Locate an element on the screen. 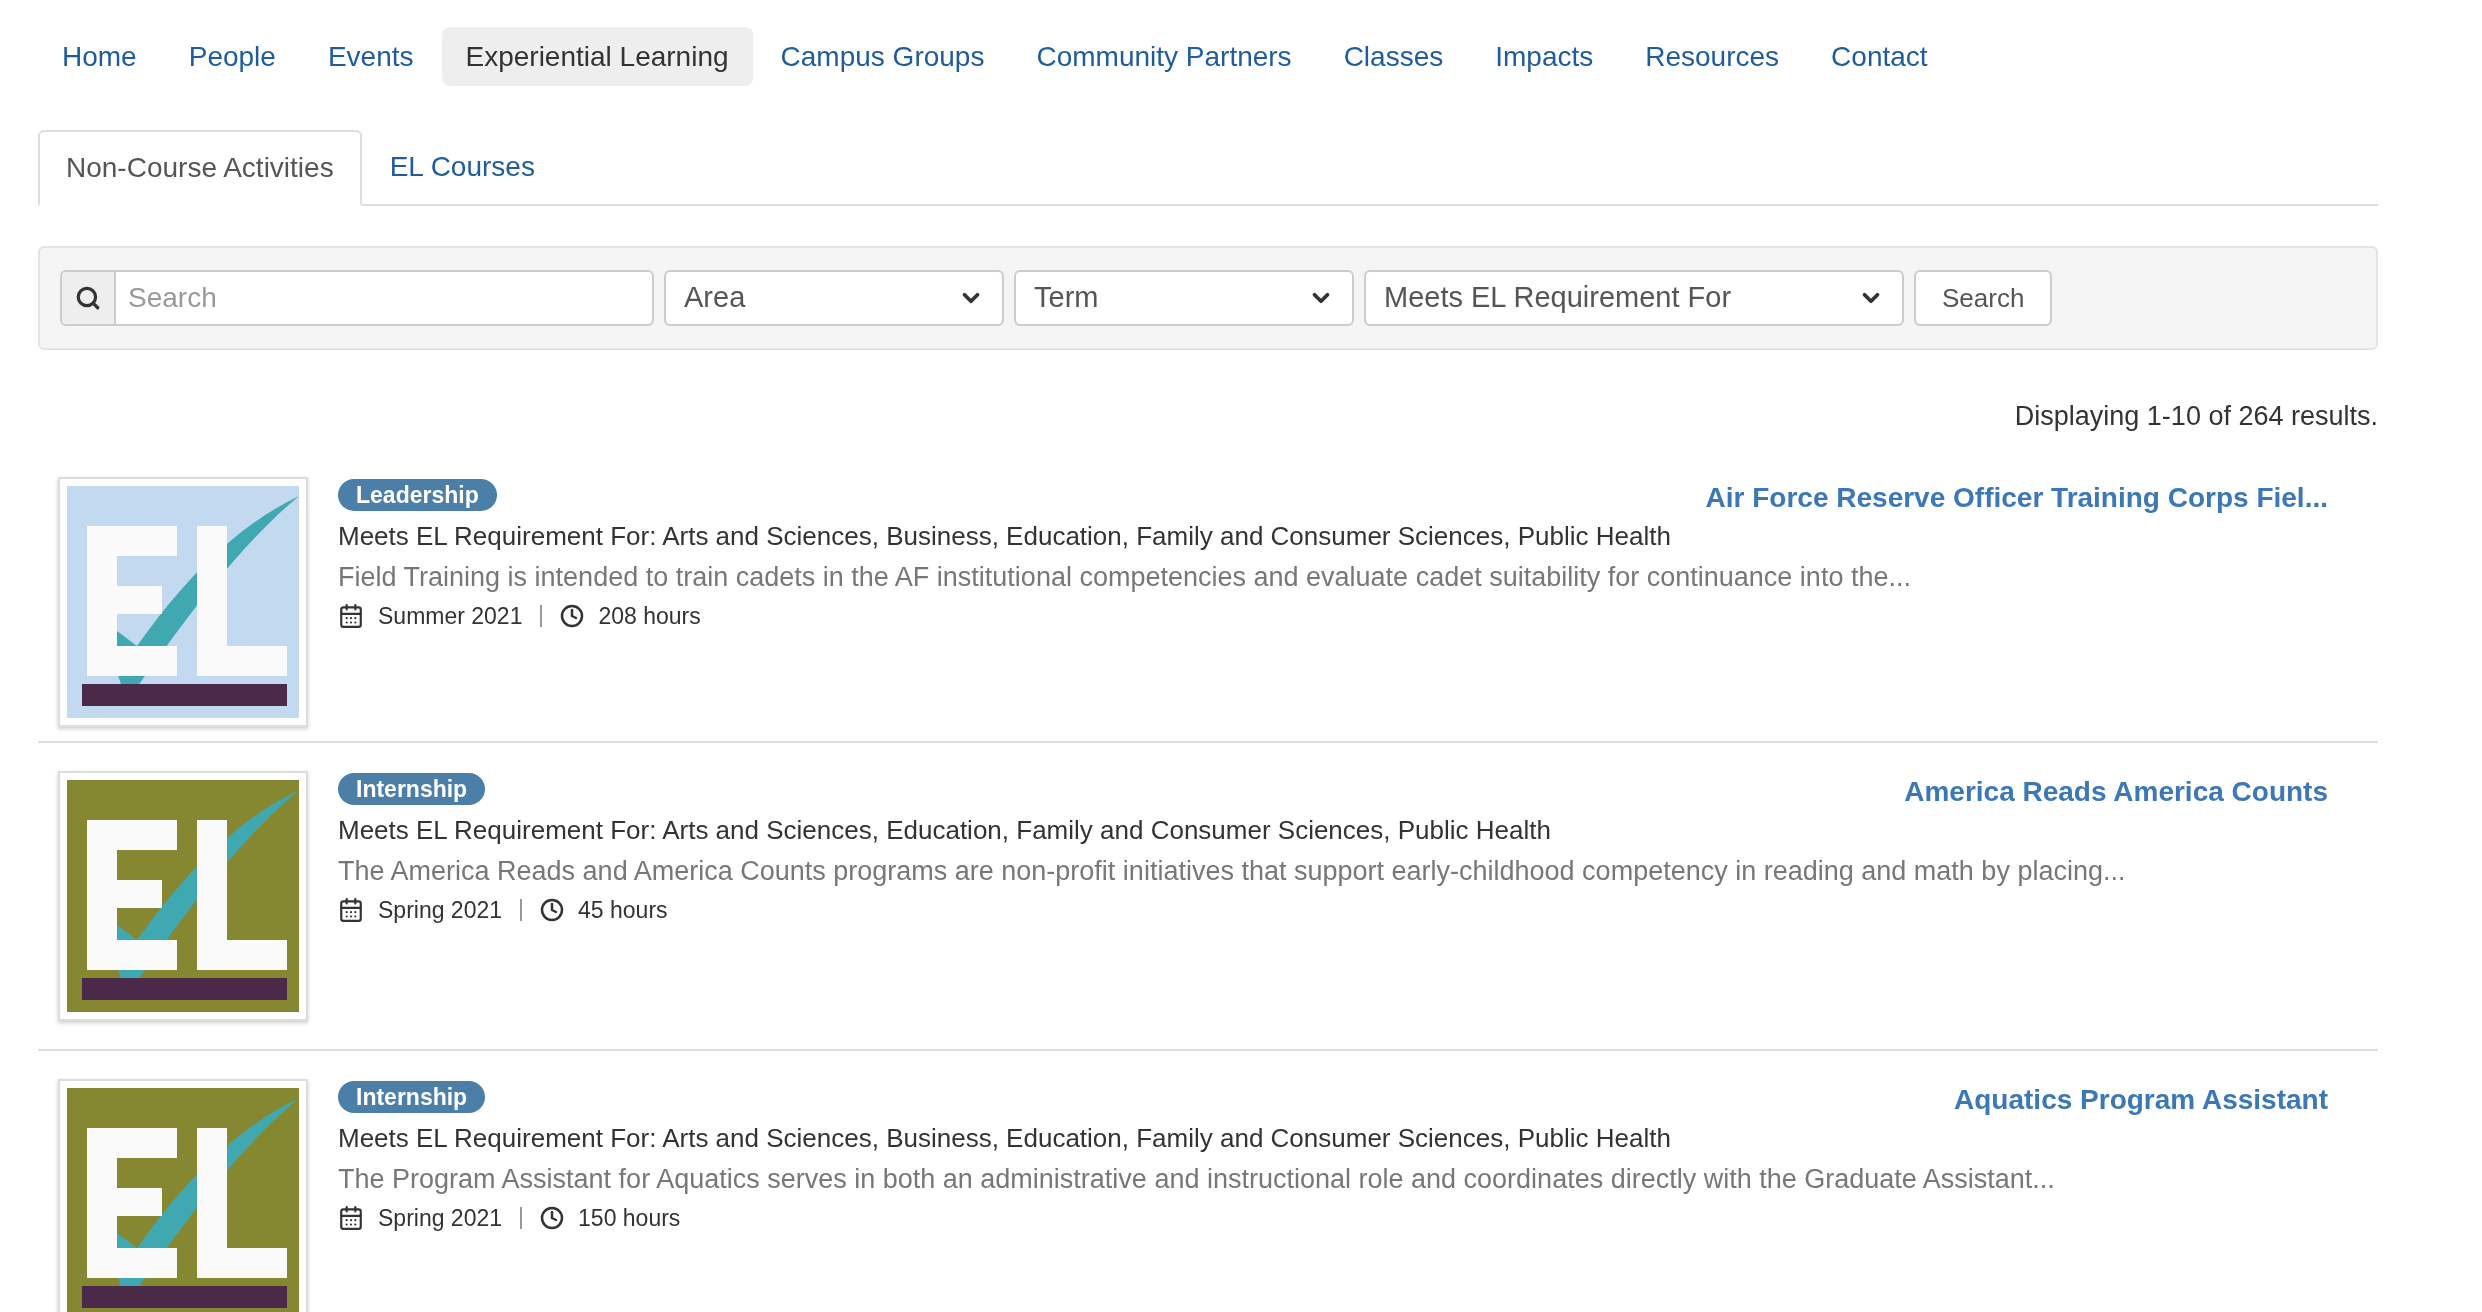  hours-text: 45 hours is located at coordinates (623, 910).